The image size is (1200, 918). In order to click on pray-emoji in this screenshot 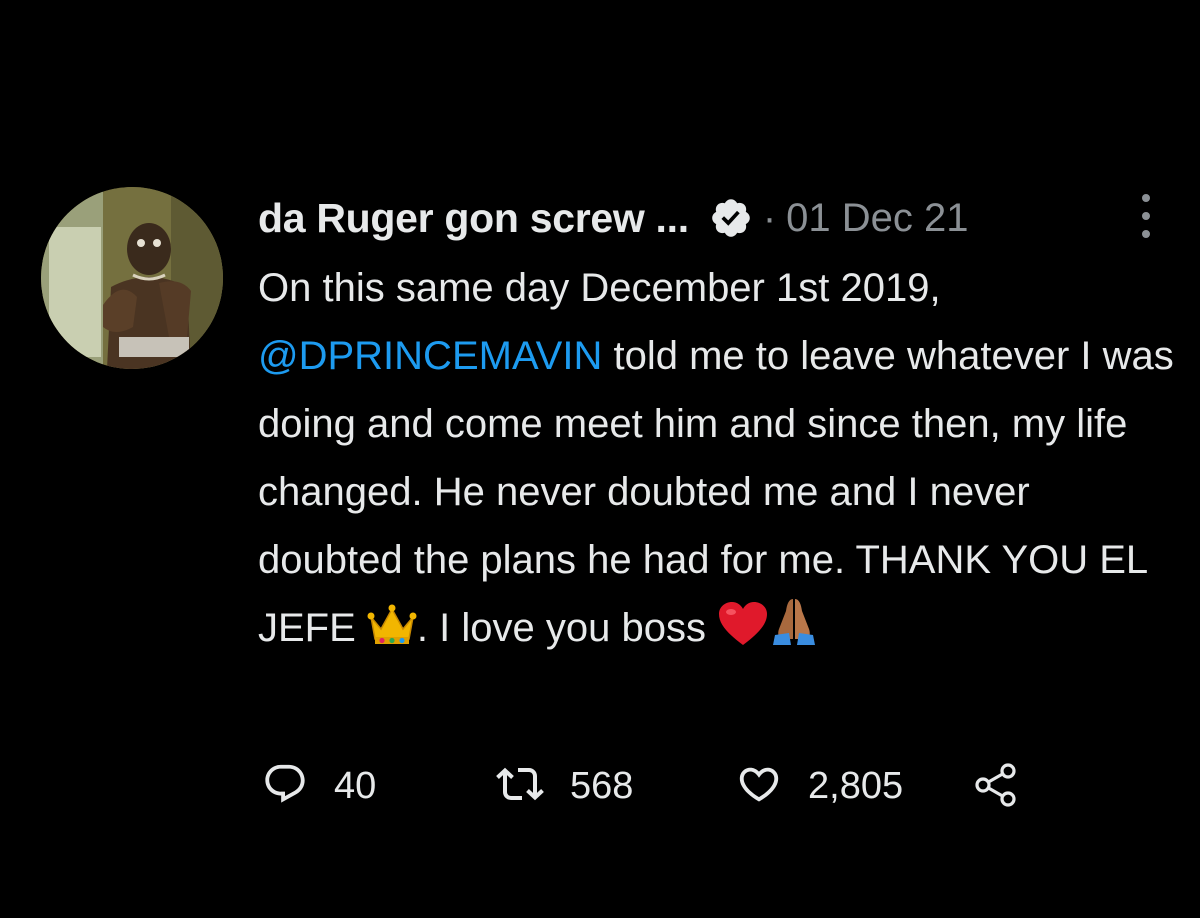, I will do `click(794, 631)`.